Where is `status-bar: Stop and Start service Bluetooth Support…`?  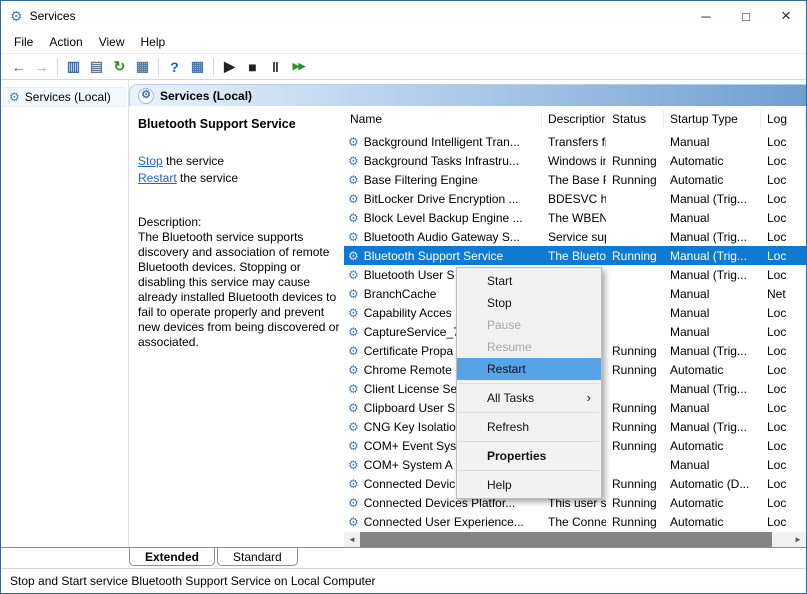
status-bar: Stop and Start service Bluetooth Support… is located at coordinates (403, 580).